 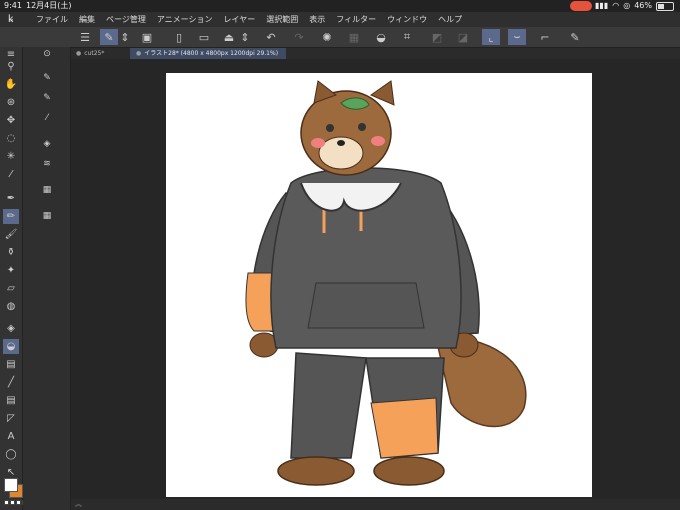 What do you see at coordinates (328, 405) in the screenshot?
I see `left-leg` at bounding box center [328, 405].